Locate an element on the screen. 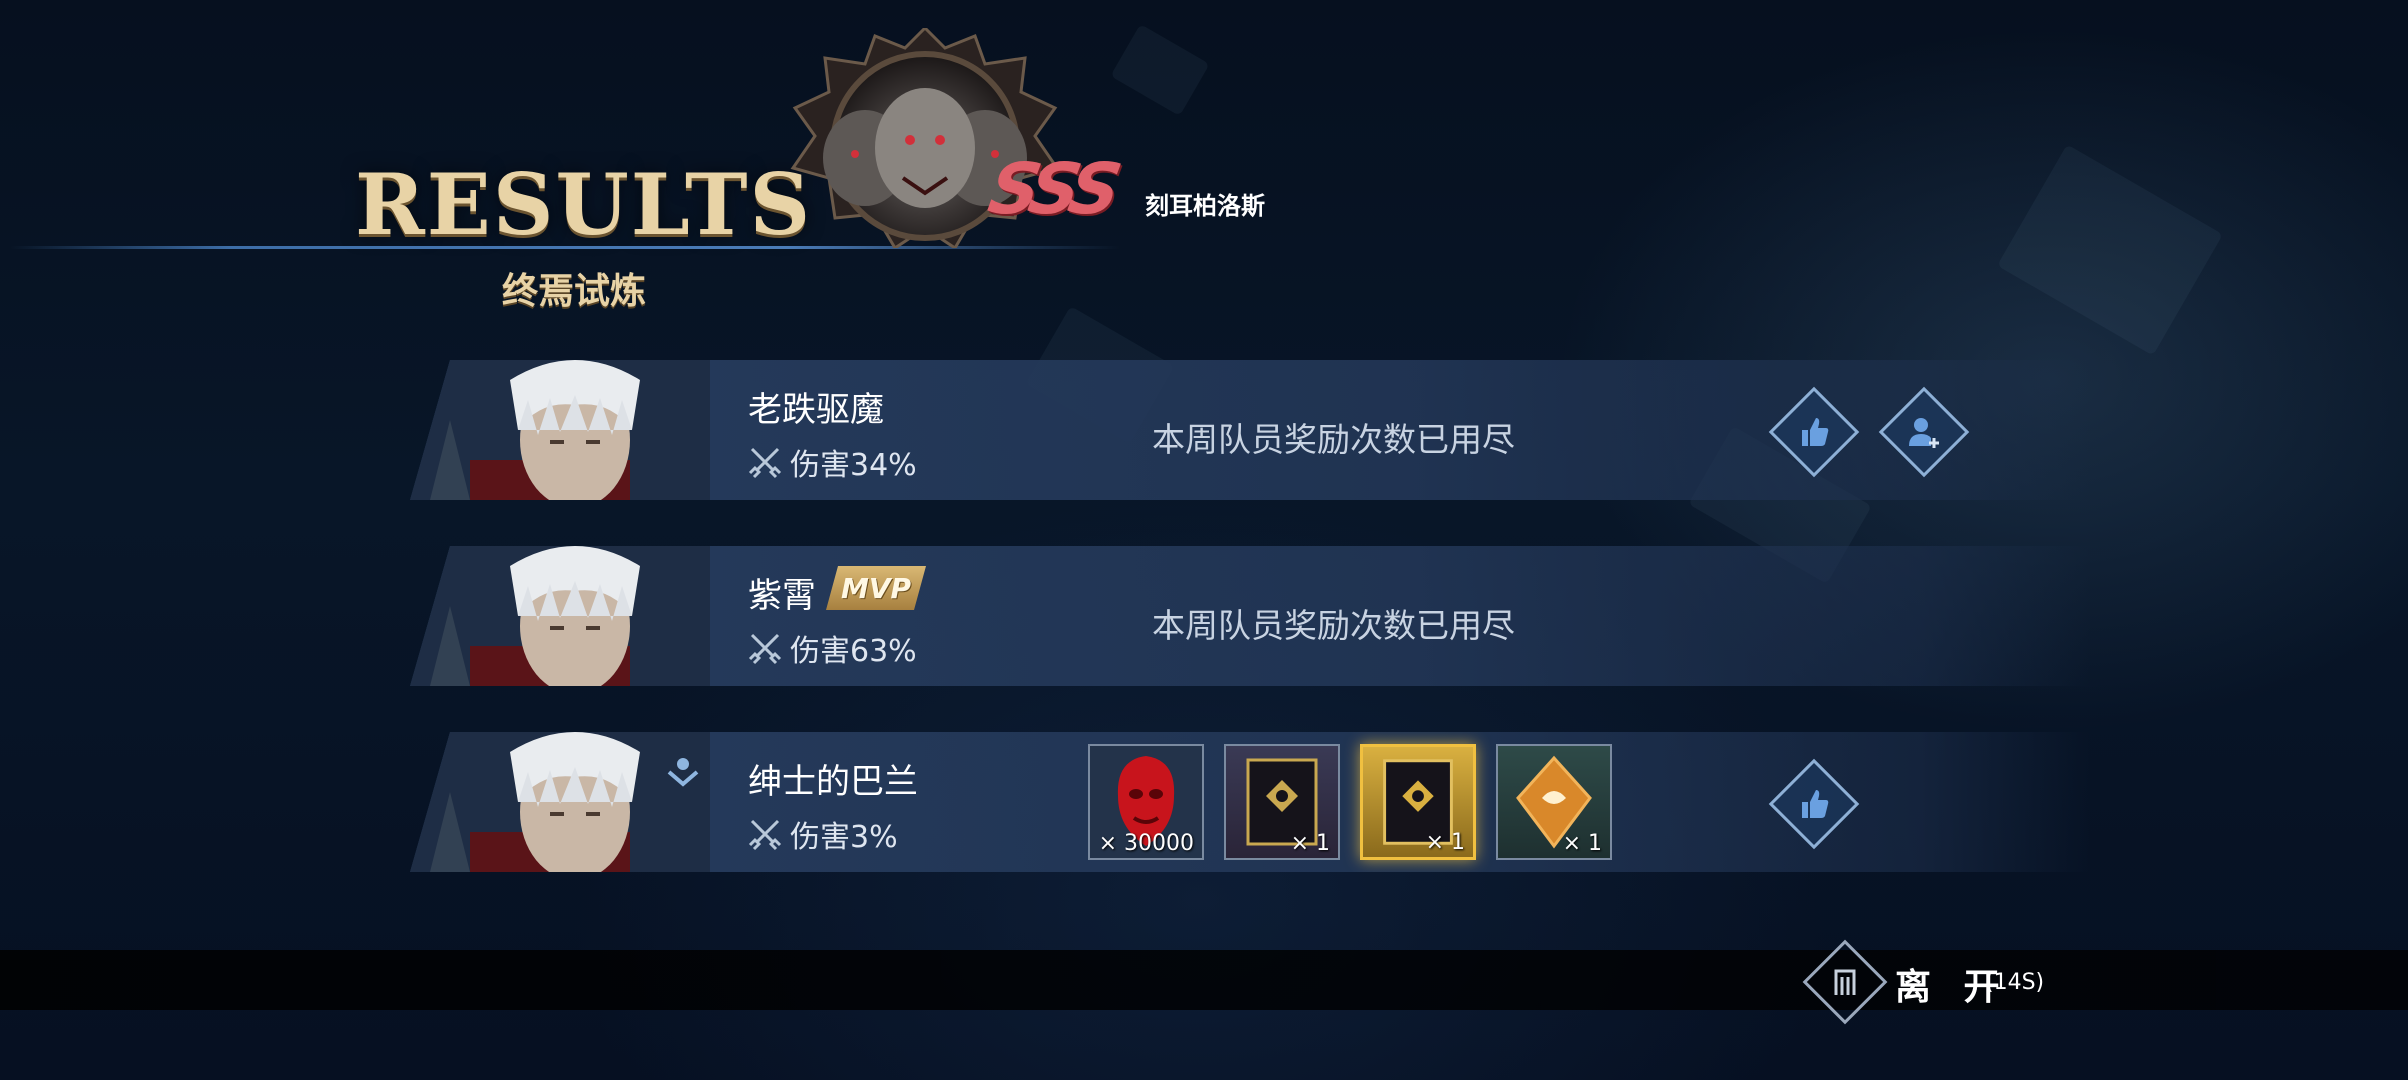 This screenshot has width=2408, height=1080. damage-stat: 伤害3% is located at coordinates (823, 834).